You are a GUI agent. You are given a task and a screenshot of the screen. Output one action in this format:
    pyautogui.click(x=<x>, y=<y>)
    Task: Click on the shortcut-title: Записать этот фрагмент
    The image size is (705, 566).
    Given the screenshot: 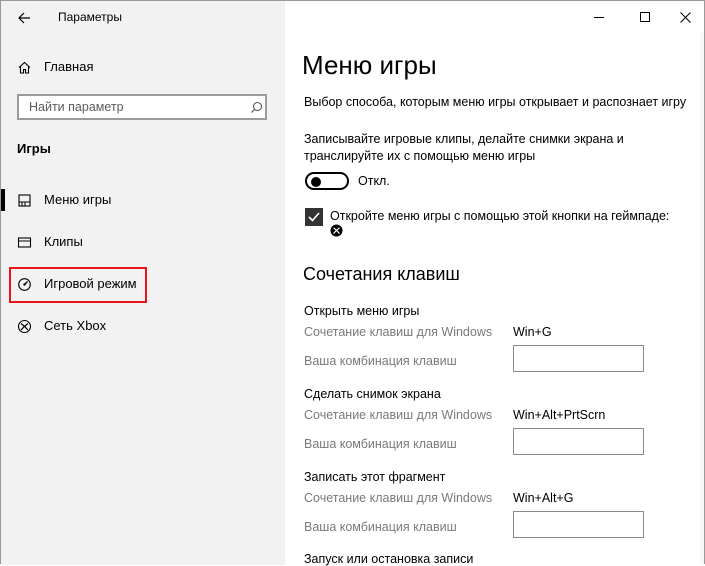 What is the action you would take?
    pyautogui.click(x=375, y=477)
    